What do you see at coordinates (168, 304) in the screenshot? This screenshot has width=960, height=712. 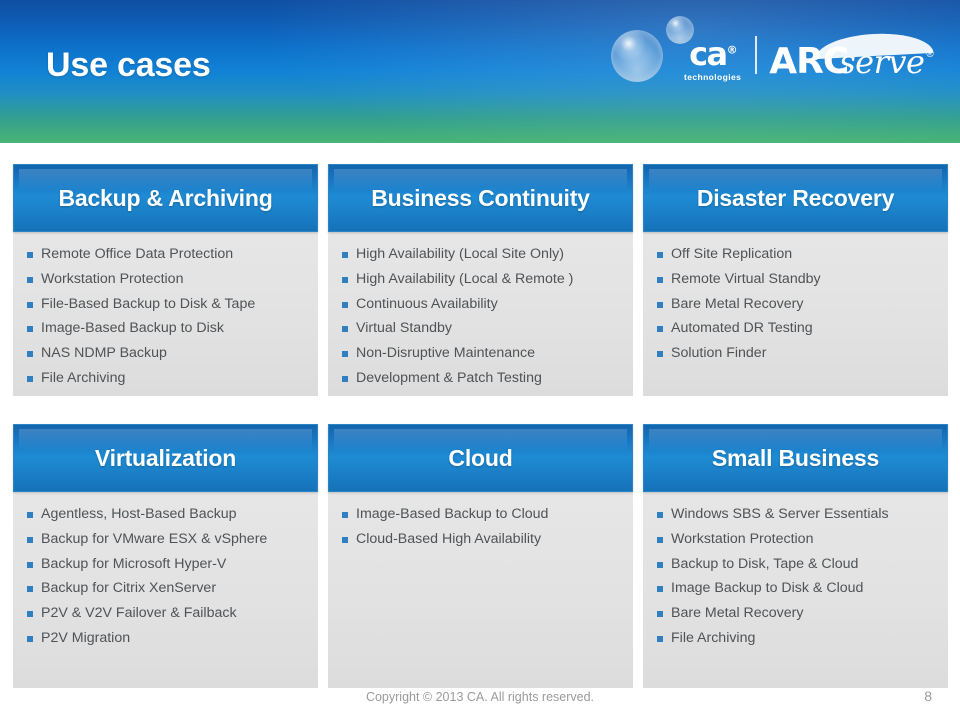 I see `list-item: File-Based Backup to Disk & Tape` at bounding box center [168, 304].